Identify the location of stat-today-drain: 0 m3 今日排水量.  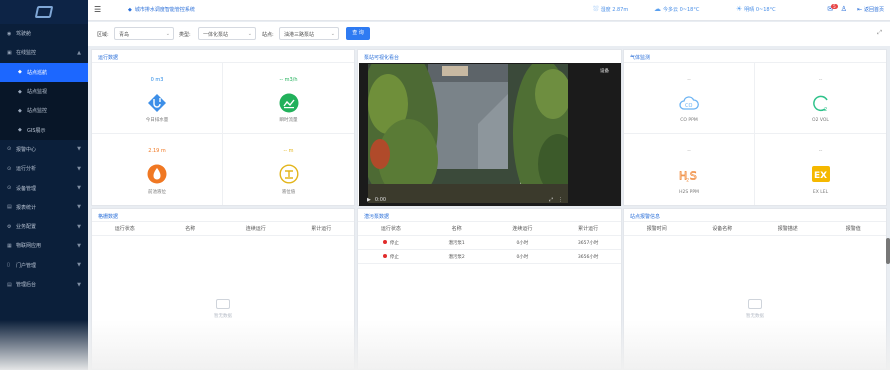
(157, 98).